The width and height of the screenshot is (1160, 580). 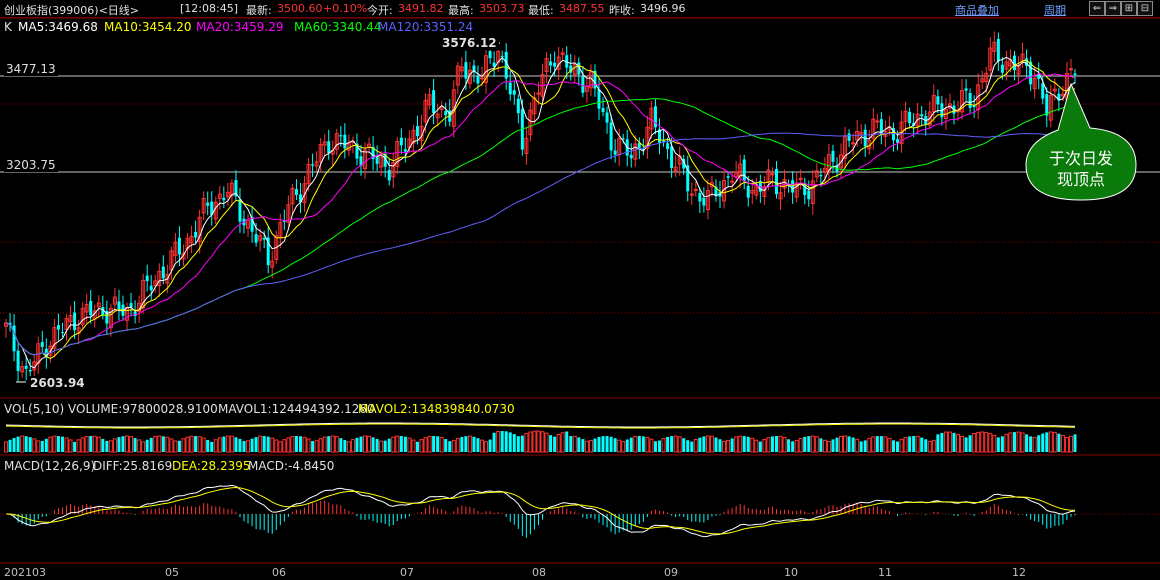 What do you see at coordinates (31, 69) in the screenshot?
I see `price-level-high: 3477.13` at bounding box center [31, 69].